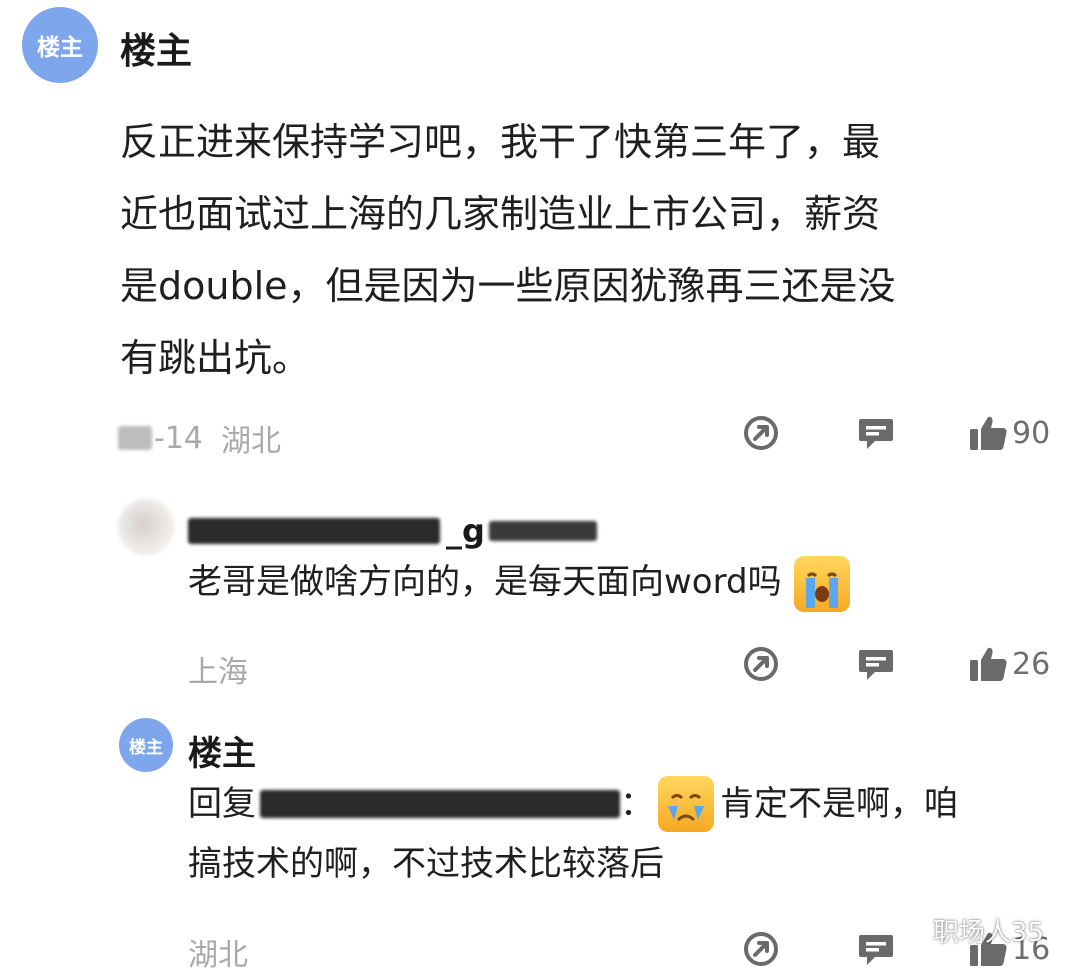  What do you see at coordinates (222, 750) in the screenshot?
I see `op-reply-author-name: 楼主` at bounding box center [222, 750].